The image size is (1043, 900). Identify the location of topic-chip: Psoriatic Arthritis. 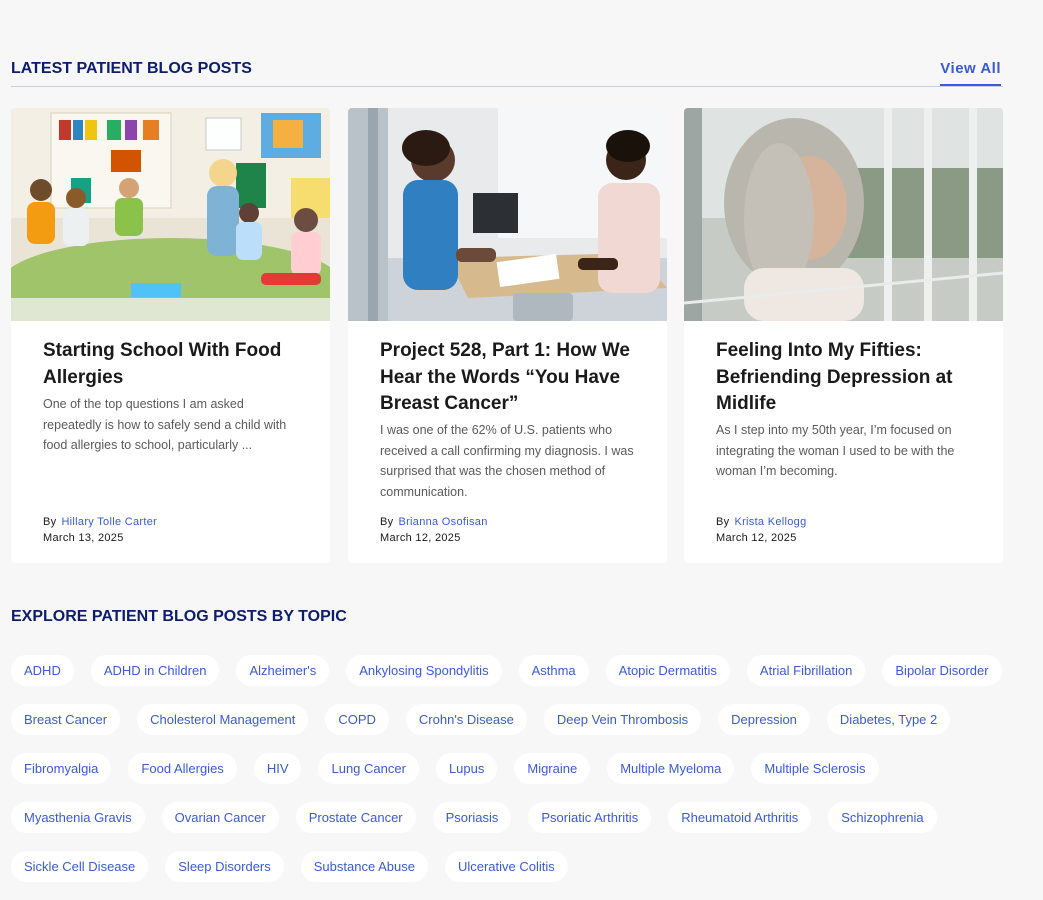
(590, 817).